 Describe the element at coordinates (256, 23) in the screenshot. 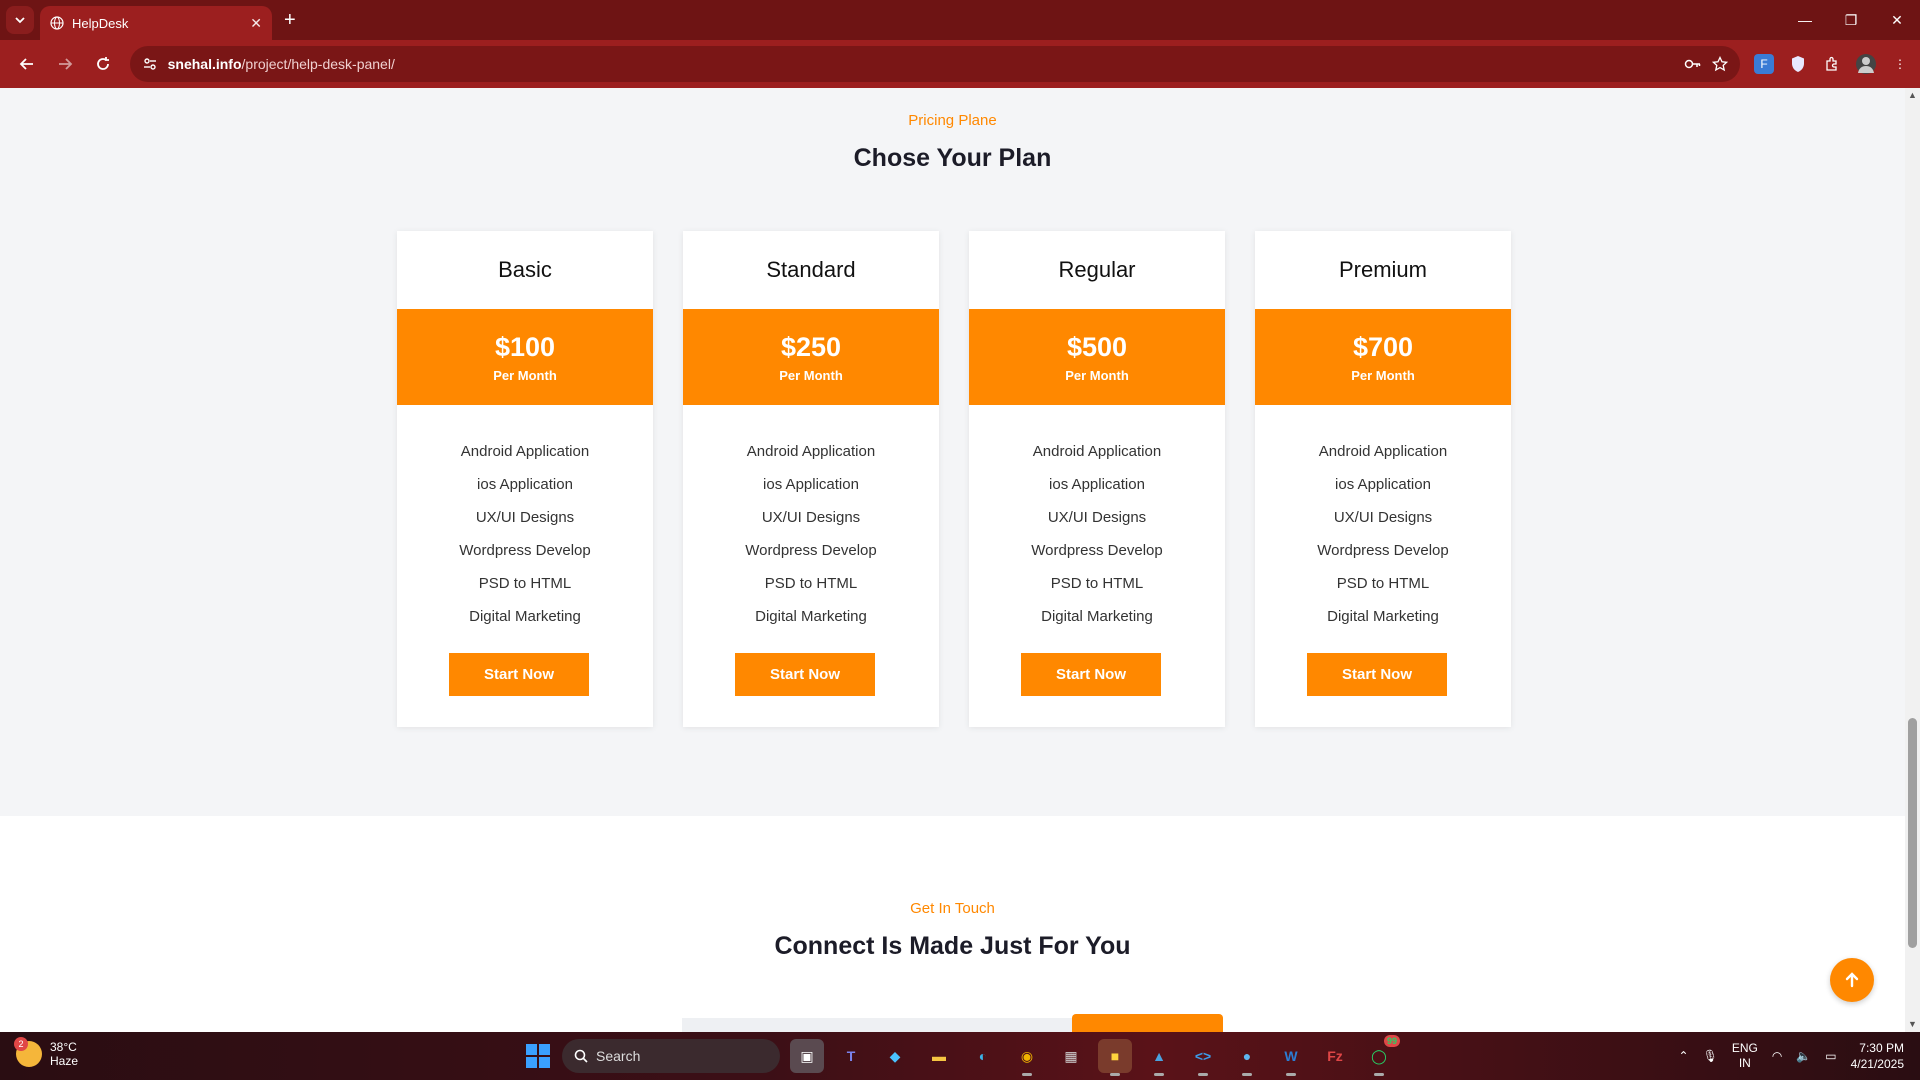

I see `close-tab-icon: ✕` at that location.